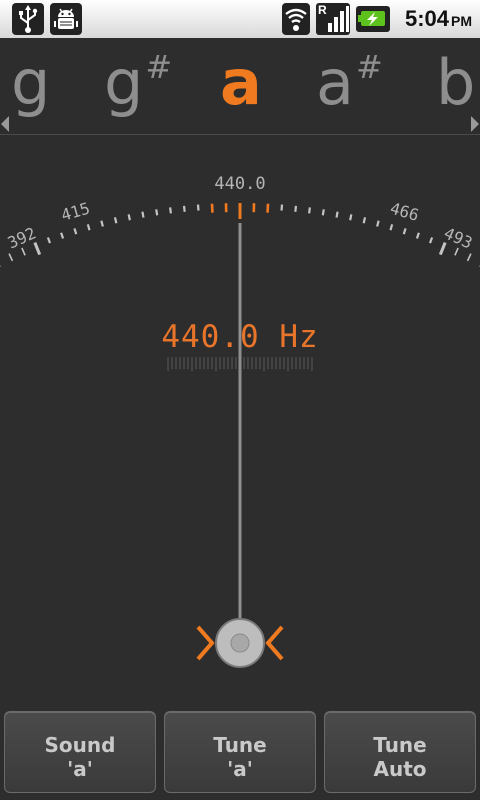 The image size is (480, 800). What do you see at coordinates (28, 19) in the screenshot?
I see `usb-icon` at bounding box center [28, 19].